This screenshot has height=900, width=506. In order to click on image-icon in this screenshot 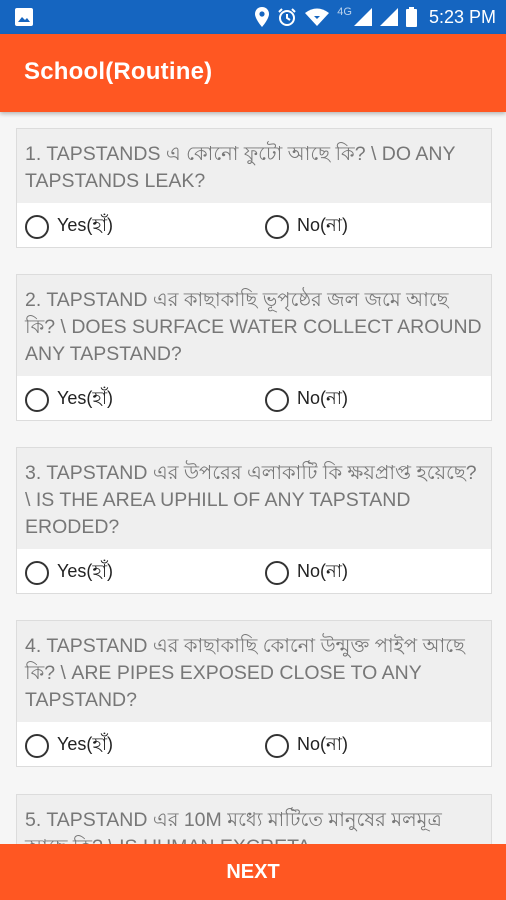, I will do `click(24, 17)`.